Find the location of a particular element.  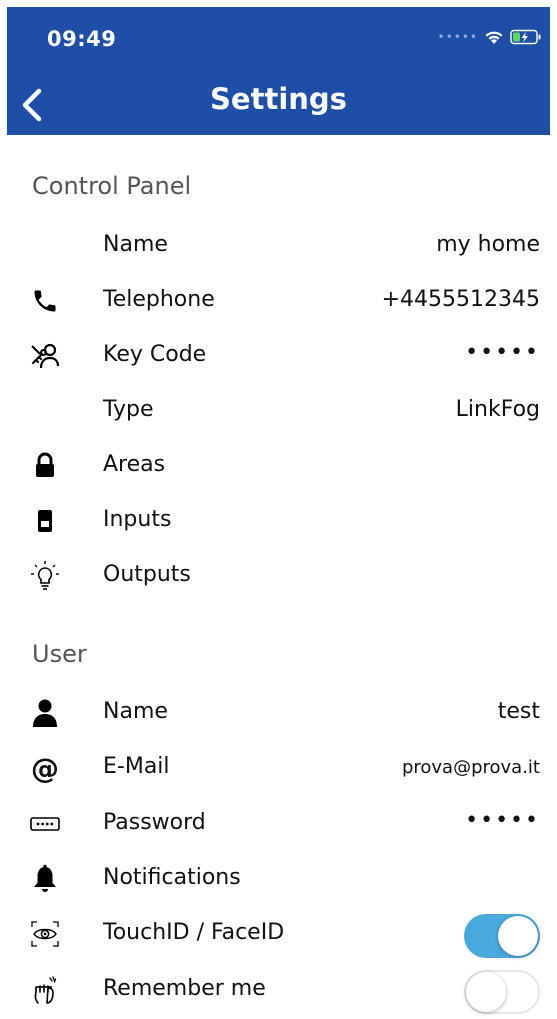

row-panel-name: Name my home is located at coordinates (278, 246).